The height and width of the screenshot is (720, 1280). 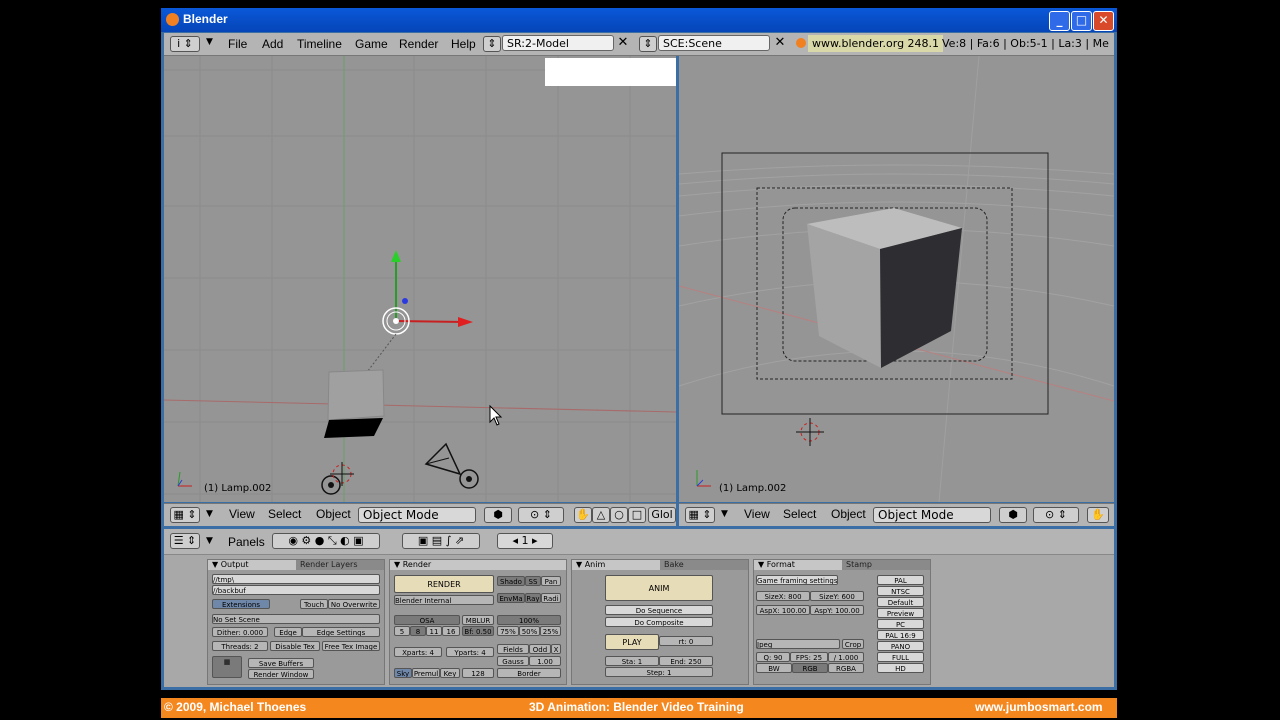 What do you see at coordinates (529, 631) in the screenshot?
I see `size-50-toggle: 50%` at bounding box center [529, 631].